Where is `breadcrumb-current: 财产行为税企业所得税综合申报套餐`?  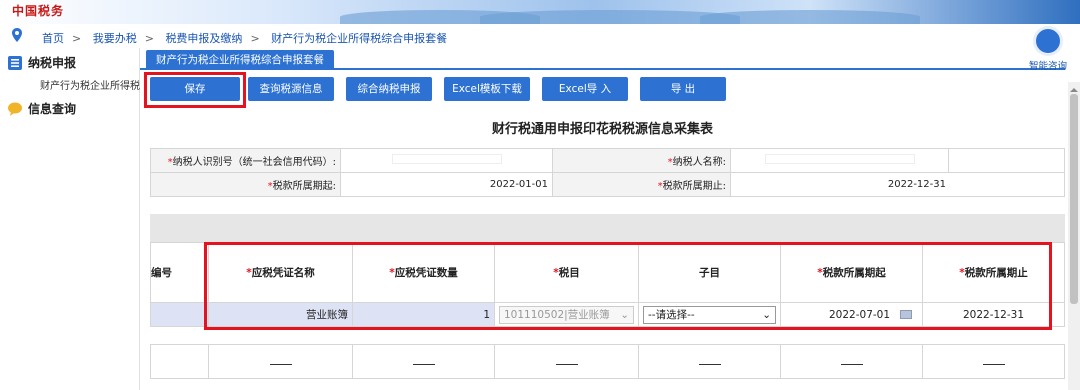
breadcrumb-current: 财产行为税企业所得税综合申报套餐 is located at coordinates (359, 38).